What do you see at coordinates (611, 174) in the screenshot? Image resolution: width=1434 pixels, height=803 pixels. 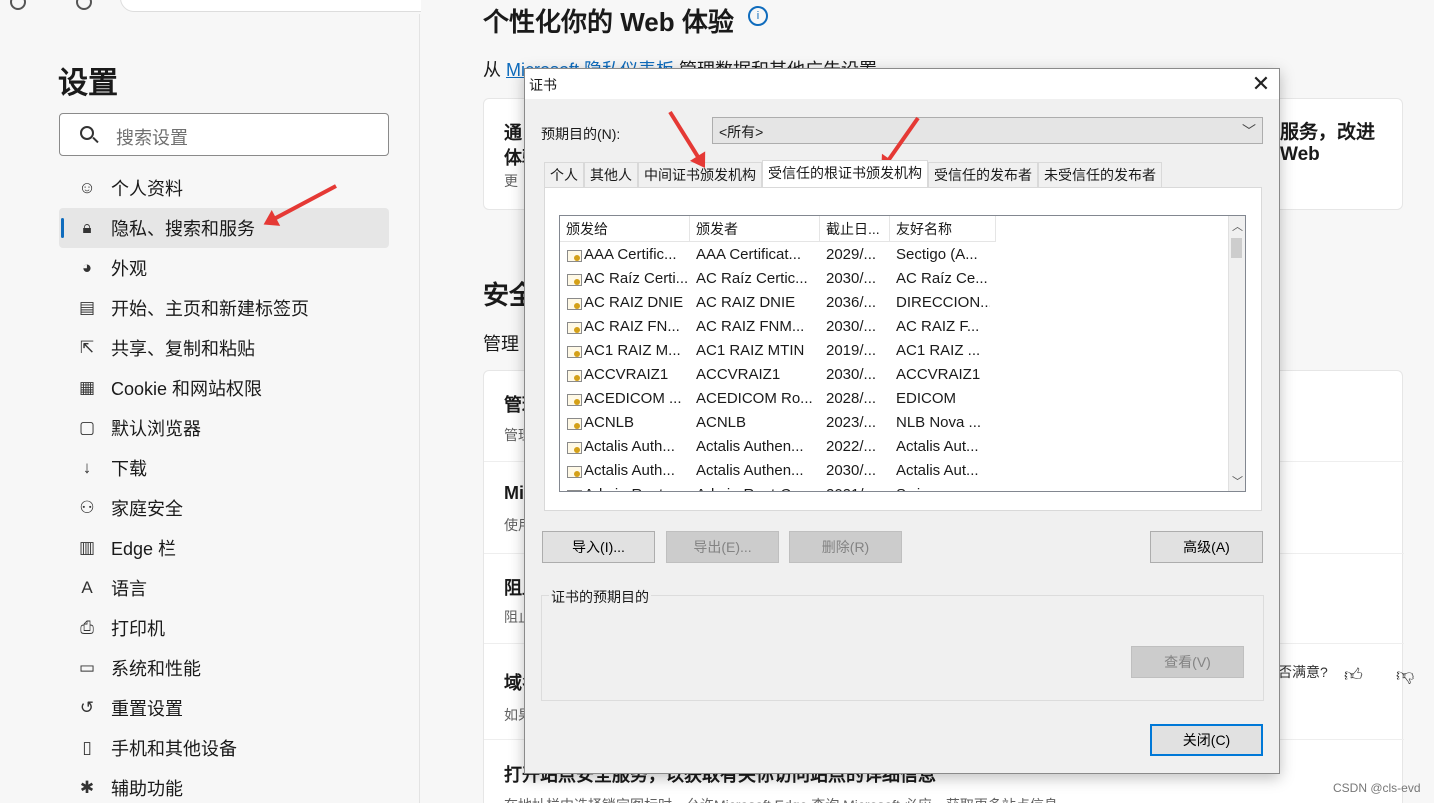 I see `tab-other-people: 其他人` at bounding box center [611, 174].